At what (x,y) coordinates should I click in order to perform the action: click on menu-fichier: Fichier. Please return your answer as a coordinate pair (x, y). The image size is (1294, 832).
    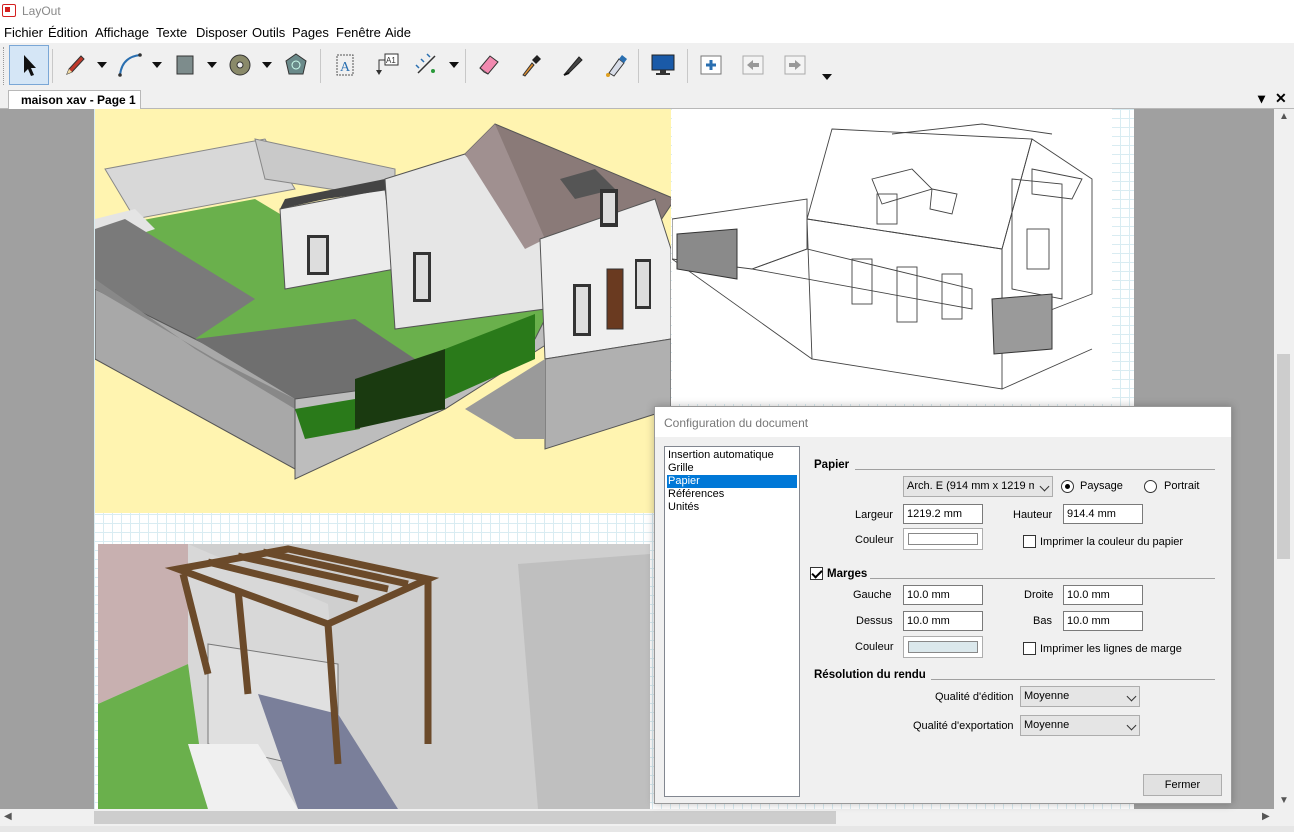
    Looking at the image, I should click on (23, 32).